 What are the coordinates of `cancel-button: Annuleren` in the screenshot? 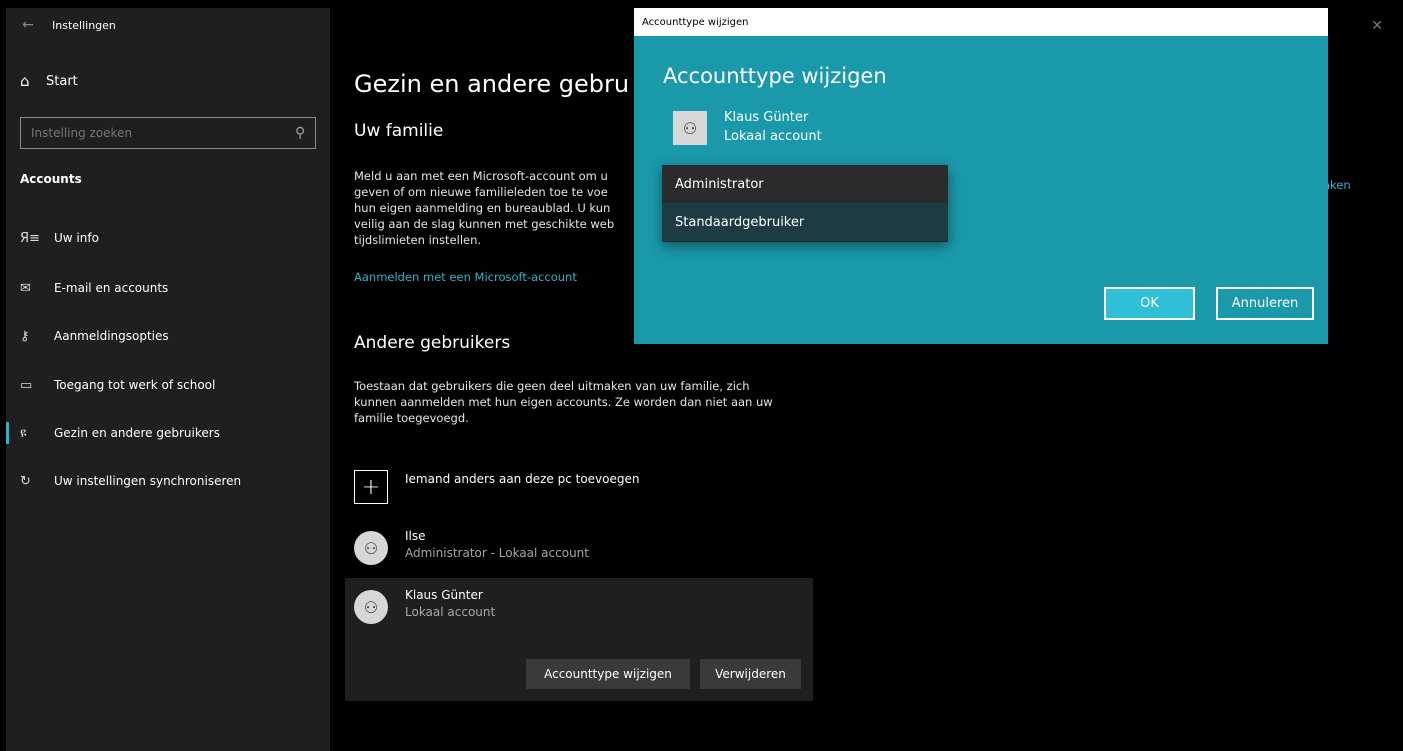 It's located at (1265, 303).